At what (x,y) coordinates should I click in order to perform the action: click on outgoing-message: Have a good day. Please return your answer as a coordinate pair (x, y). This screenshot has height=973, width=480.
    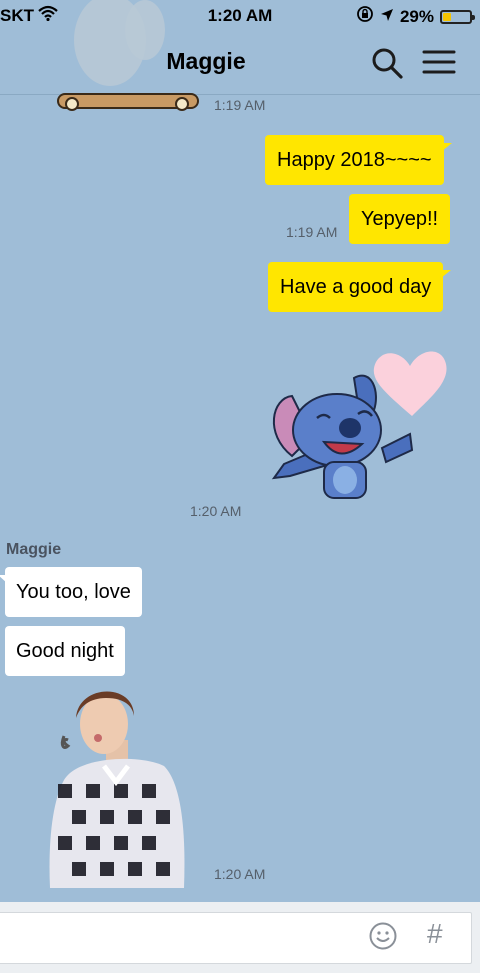
    Looking at the image, I should click on (360, 287).